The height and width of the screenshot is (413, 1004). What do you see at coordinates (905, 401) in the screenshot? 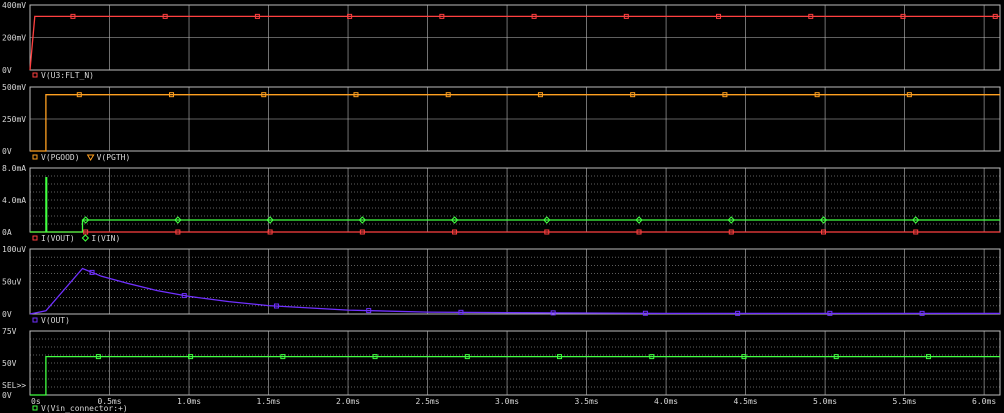
I see `x-tick-label: 5.5ms` at bounding box center [905, 401].